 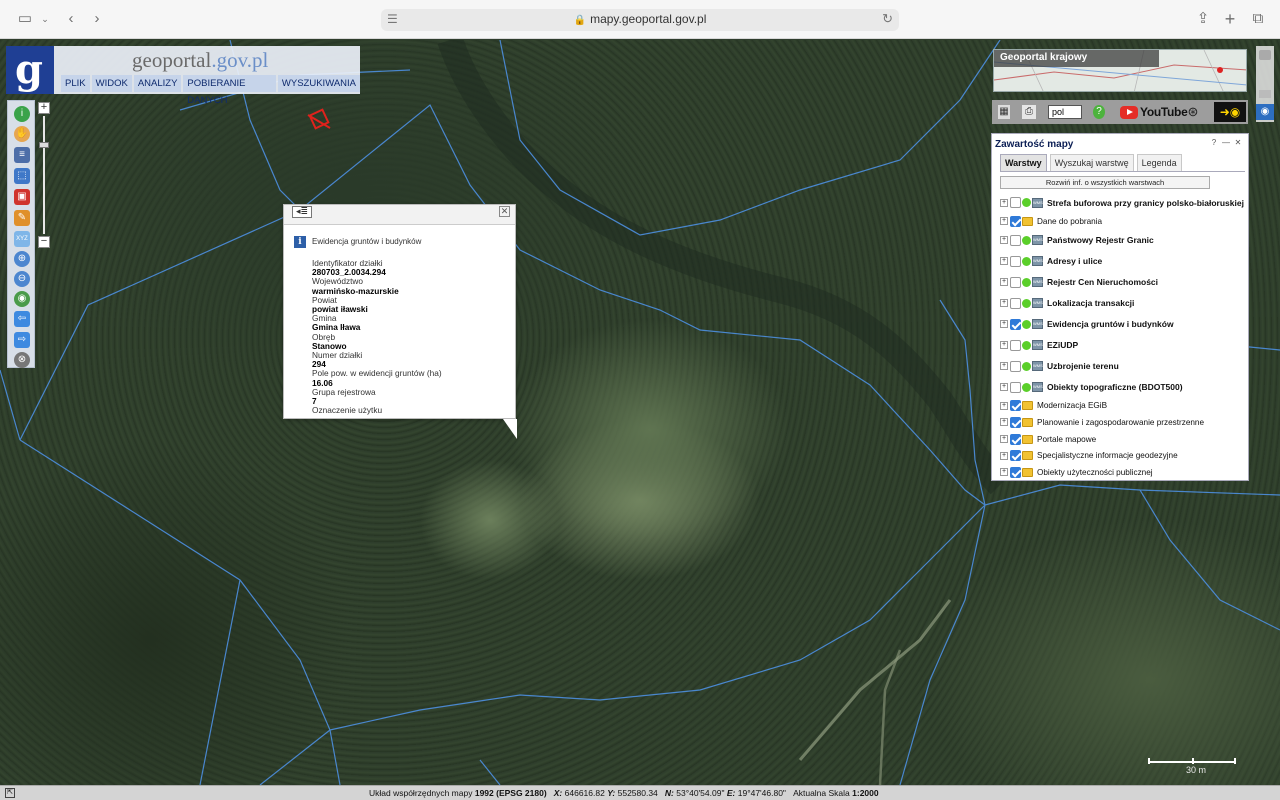 What do you see at coordinates (1091, 162) in the screenshot?
I see `tab-wyszukaj-warstwe: Wyszukaj warstwę` at bounding box center [1091, 162].